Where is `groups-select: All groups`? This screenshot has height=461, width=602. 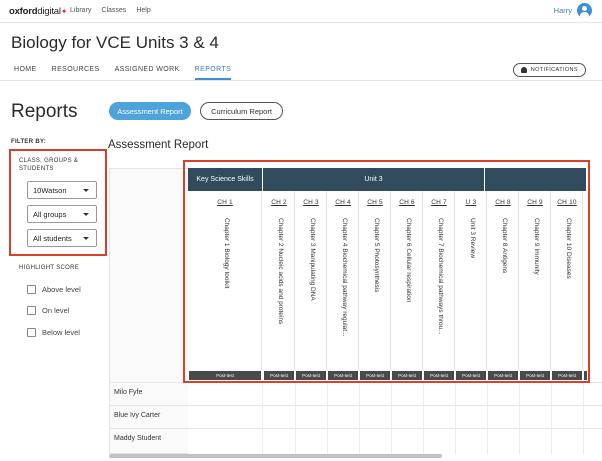 groups-select: All groups is located at coordinates (62, 214).